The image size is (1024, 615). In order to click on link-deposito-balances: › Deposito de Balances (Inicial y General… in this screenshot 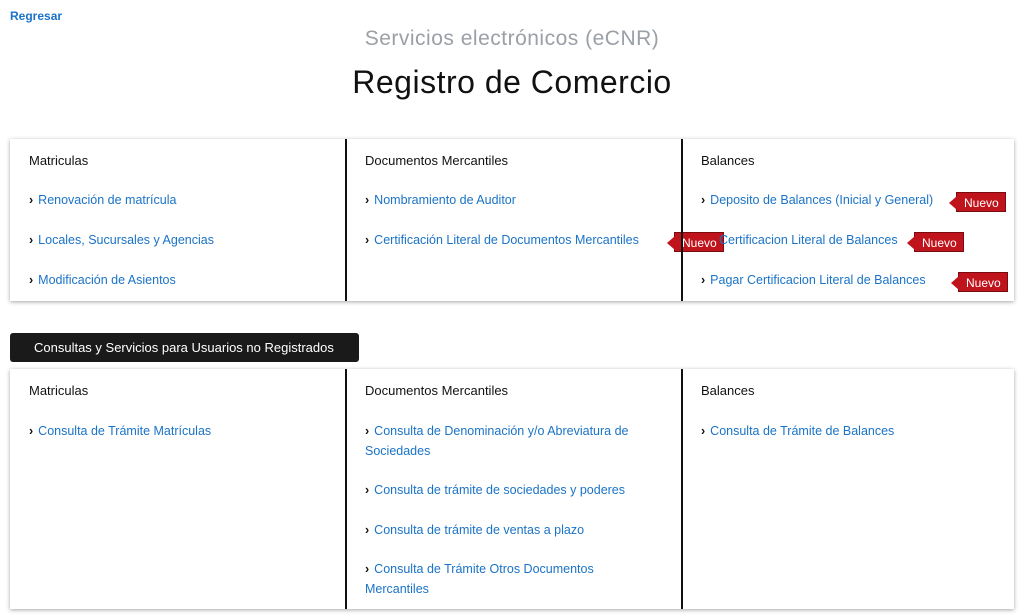, I will do `click(817, 200)`.